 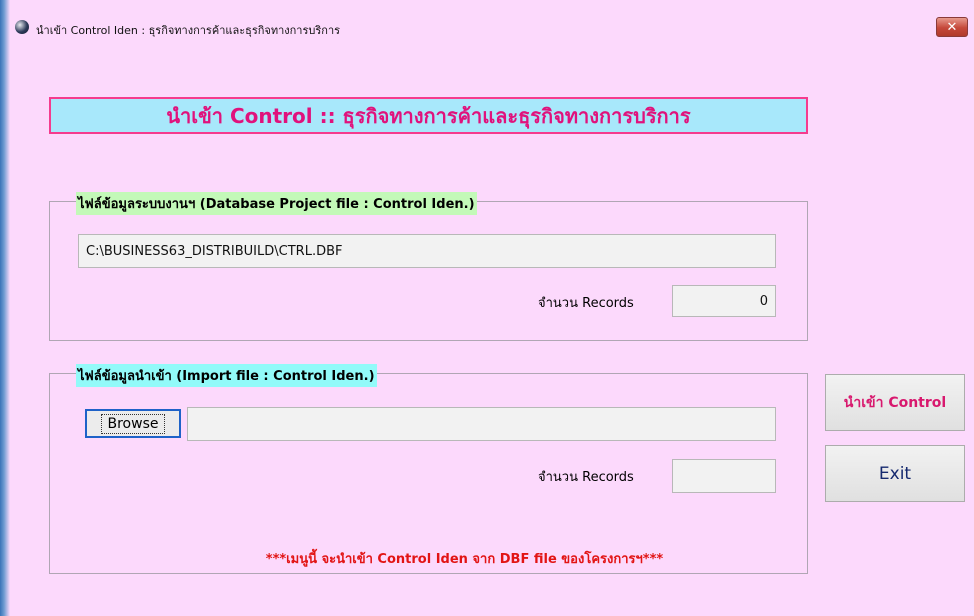 I want to click on browse-button-label: Browse, so click(x=133, y=423).